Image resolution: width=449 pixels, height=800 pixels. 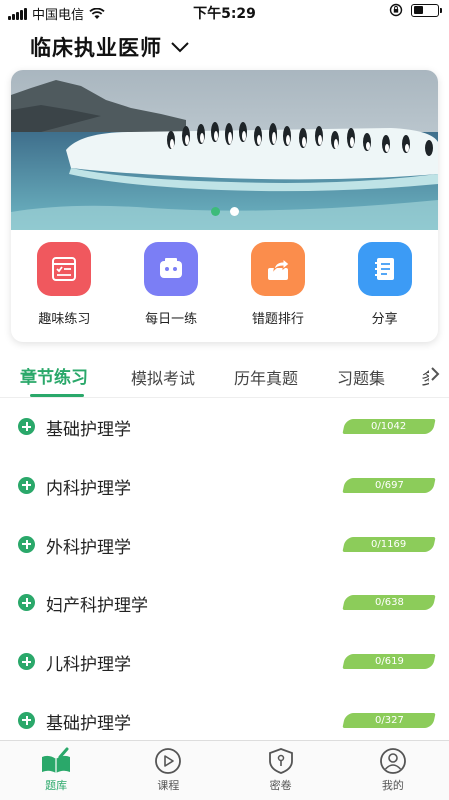 I want to click on nav-secret-papers: 密卷, so click(x=281, y=770).